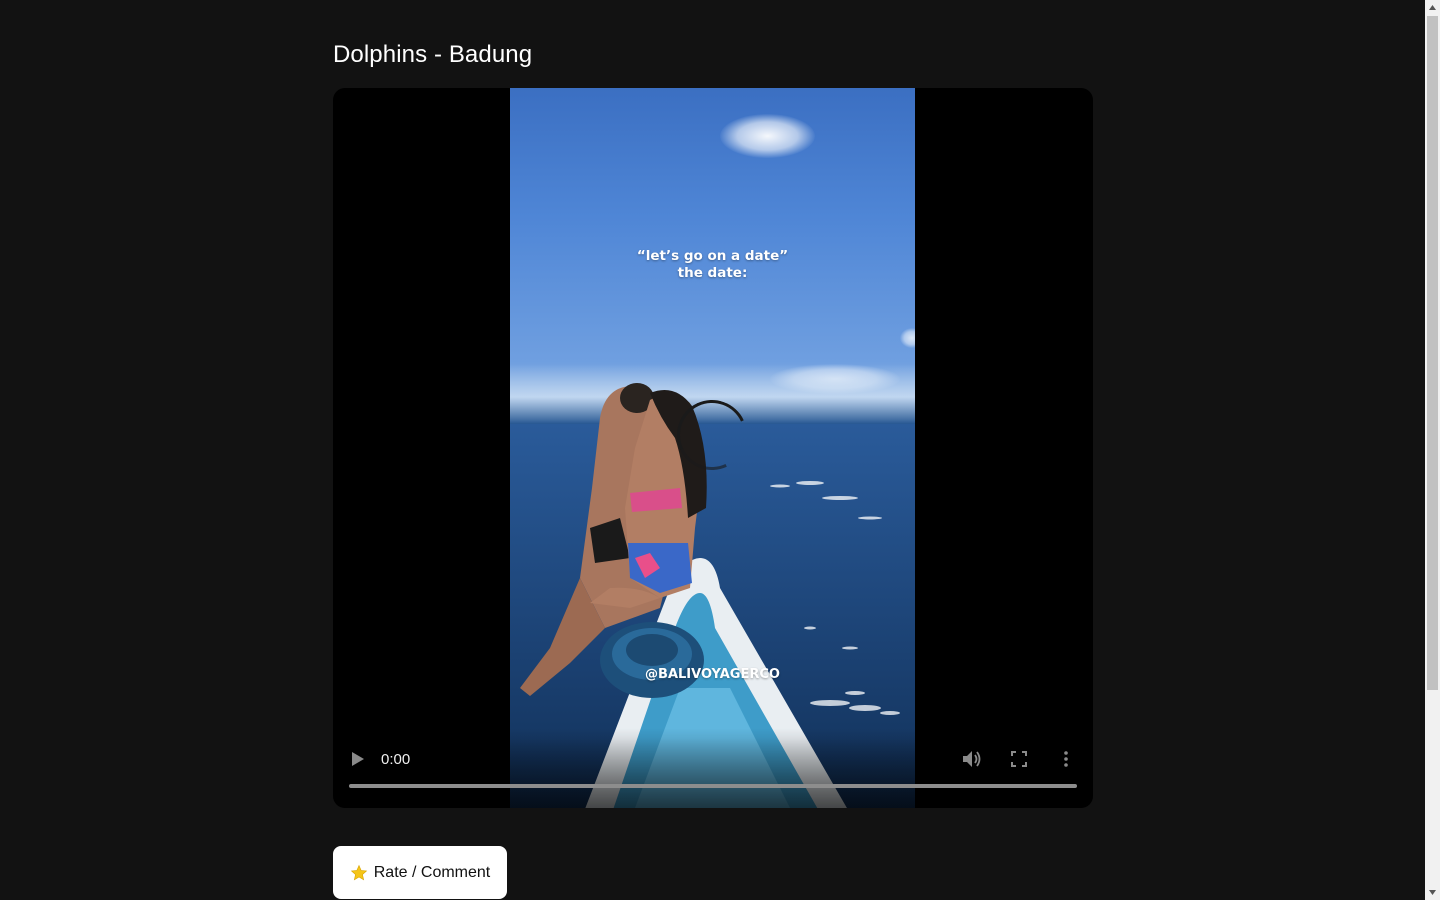 Image resolution: width=1440 pixels, height=900 pixels. Describe the element at coordinates (396, 759) in the screenshot. I see `time-display: 0:00` at that location.